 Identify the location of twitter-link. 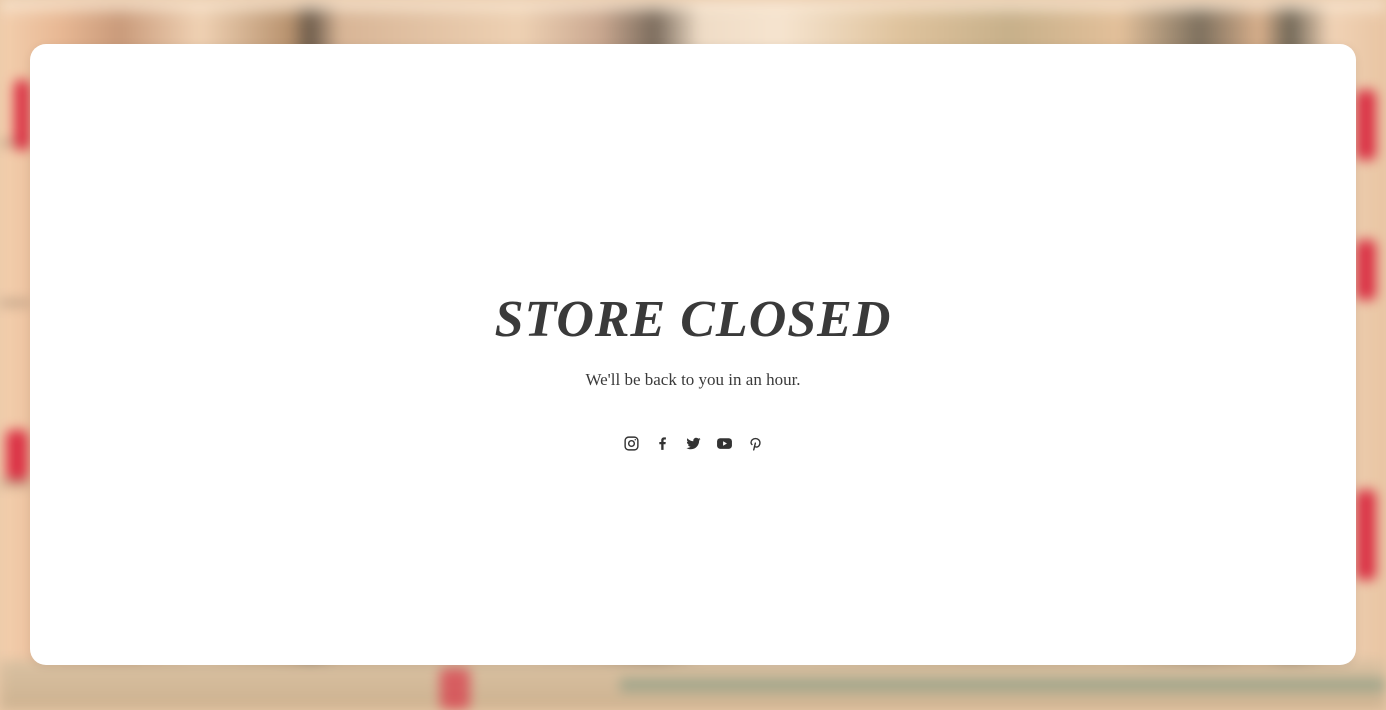
(693, 443).